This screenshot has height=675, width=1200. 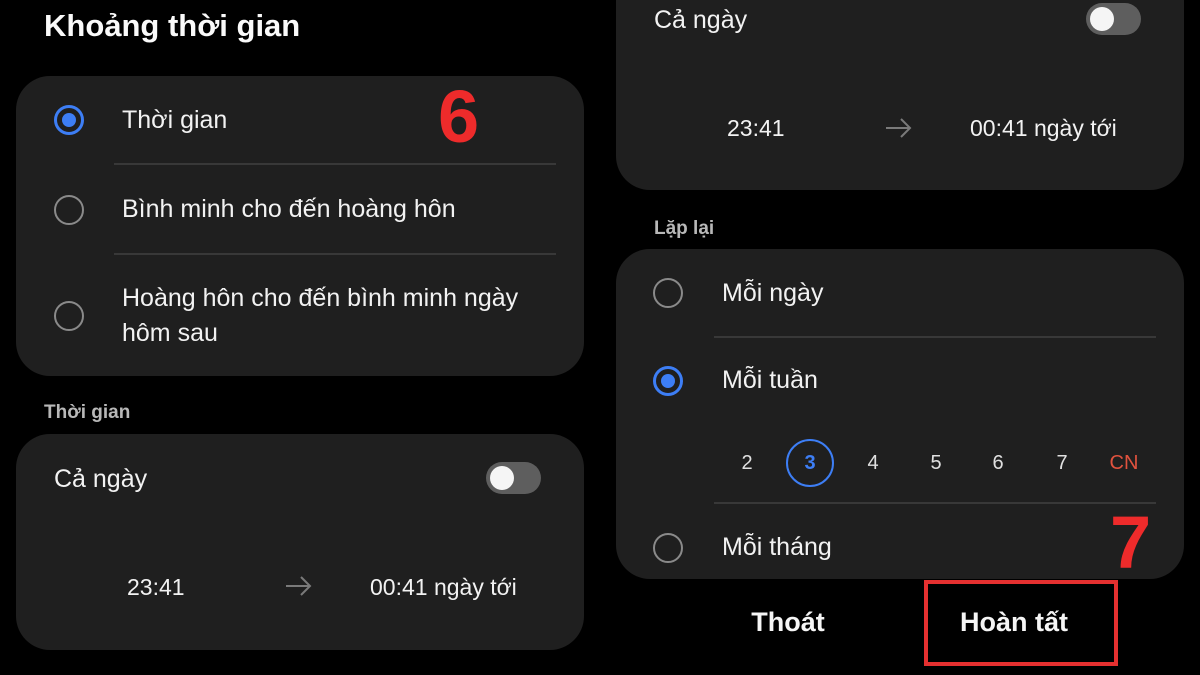 I want to click on option-weekly-label: Mỗi tuần, so click(x=770, y=380).